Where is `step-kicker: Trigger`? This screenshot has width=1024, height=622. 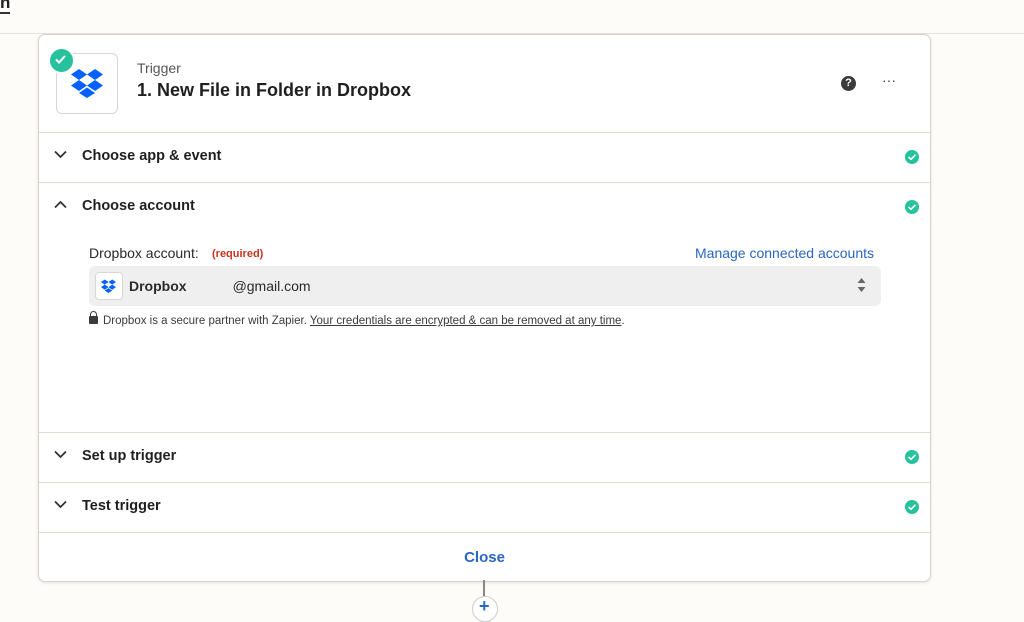
step-kicker: Trigger is located at coordinates (159, 68).